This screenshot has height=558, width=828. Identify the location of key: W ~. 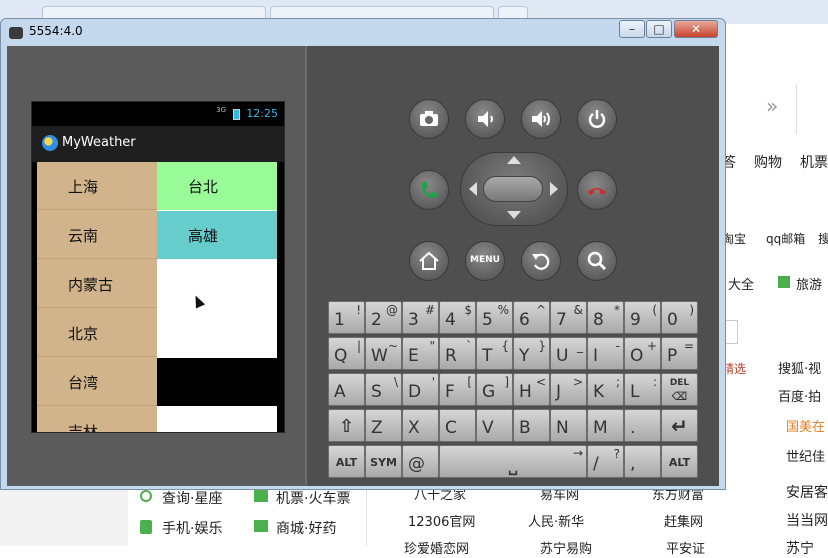
(383, 353).